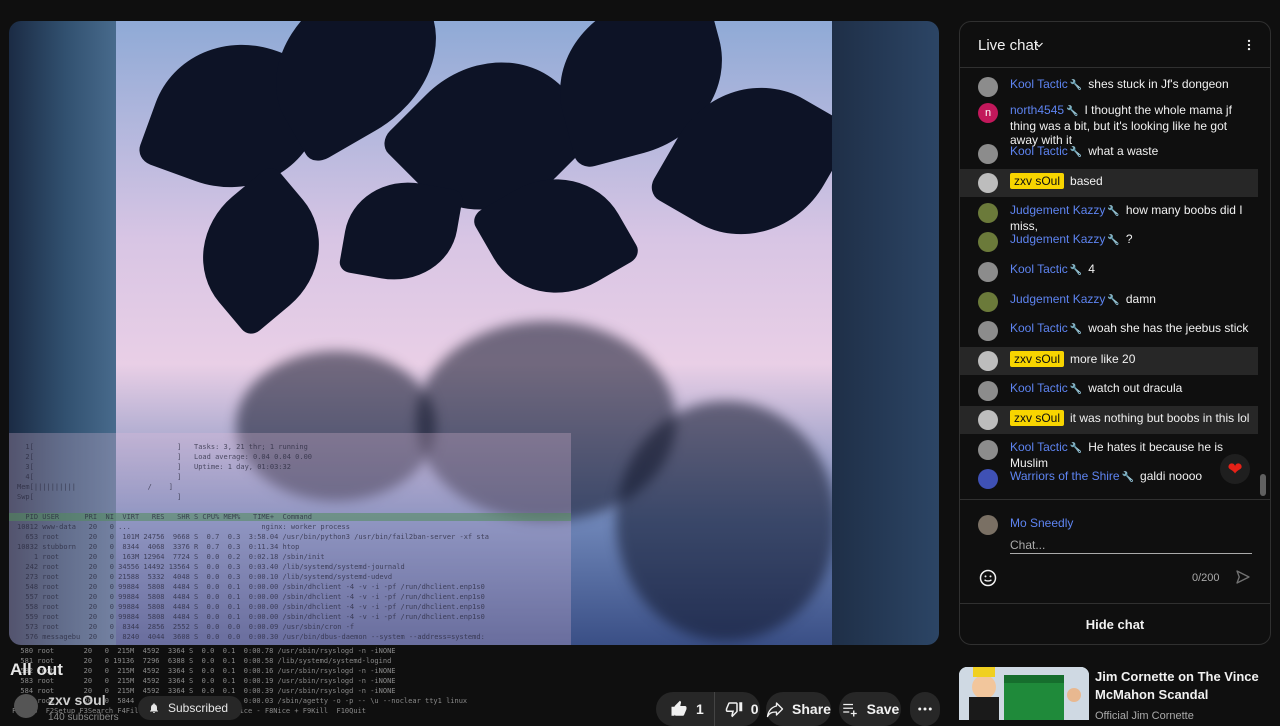  I want to click on chat-input, so click(1131, 545).